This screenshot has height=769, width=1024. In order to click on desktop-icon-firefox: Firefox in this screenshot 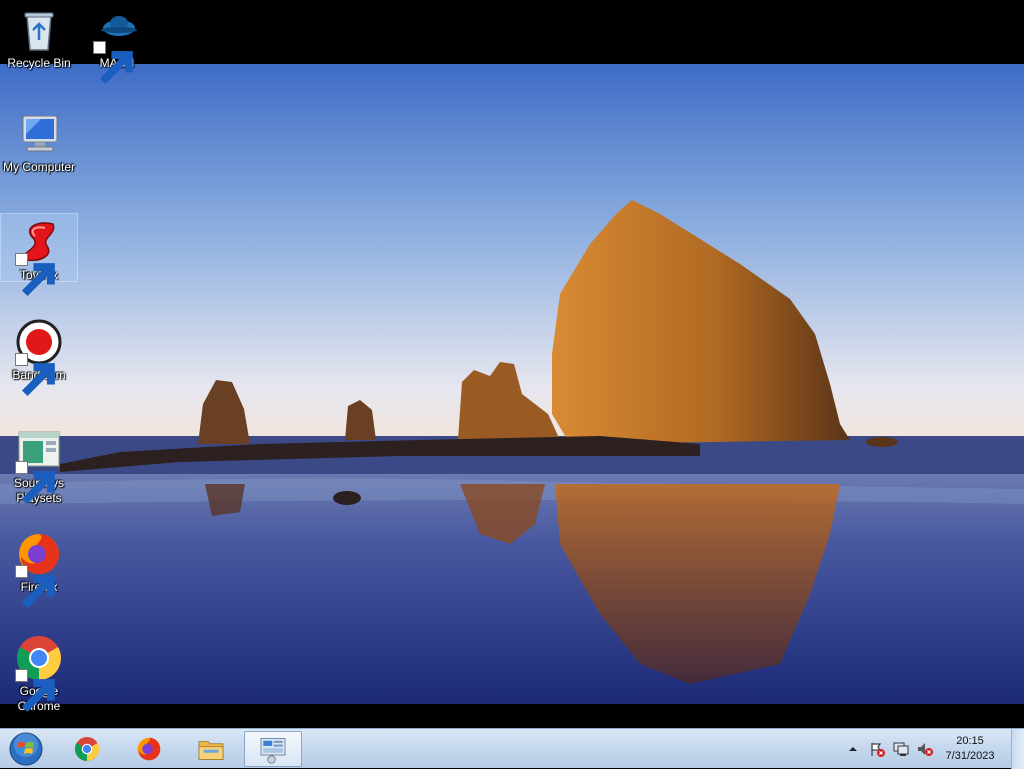, I will do `click(39, 567)`.